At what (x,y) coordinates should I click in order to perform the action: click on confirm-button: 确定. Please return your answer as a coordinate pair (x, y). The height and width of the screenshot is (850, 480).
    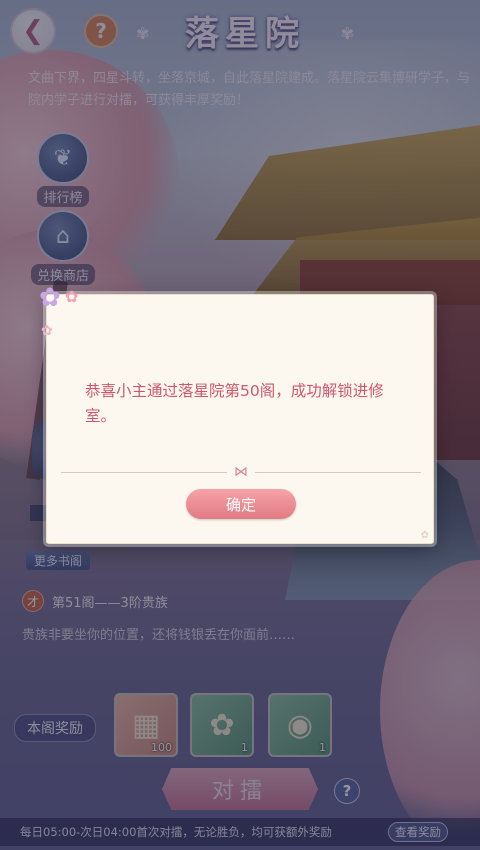
    Looking at the image, I should click on (241, 504).